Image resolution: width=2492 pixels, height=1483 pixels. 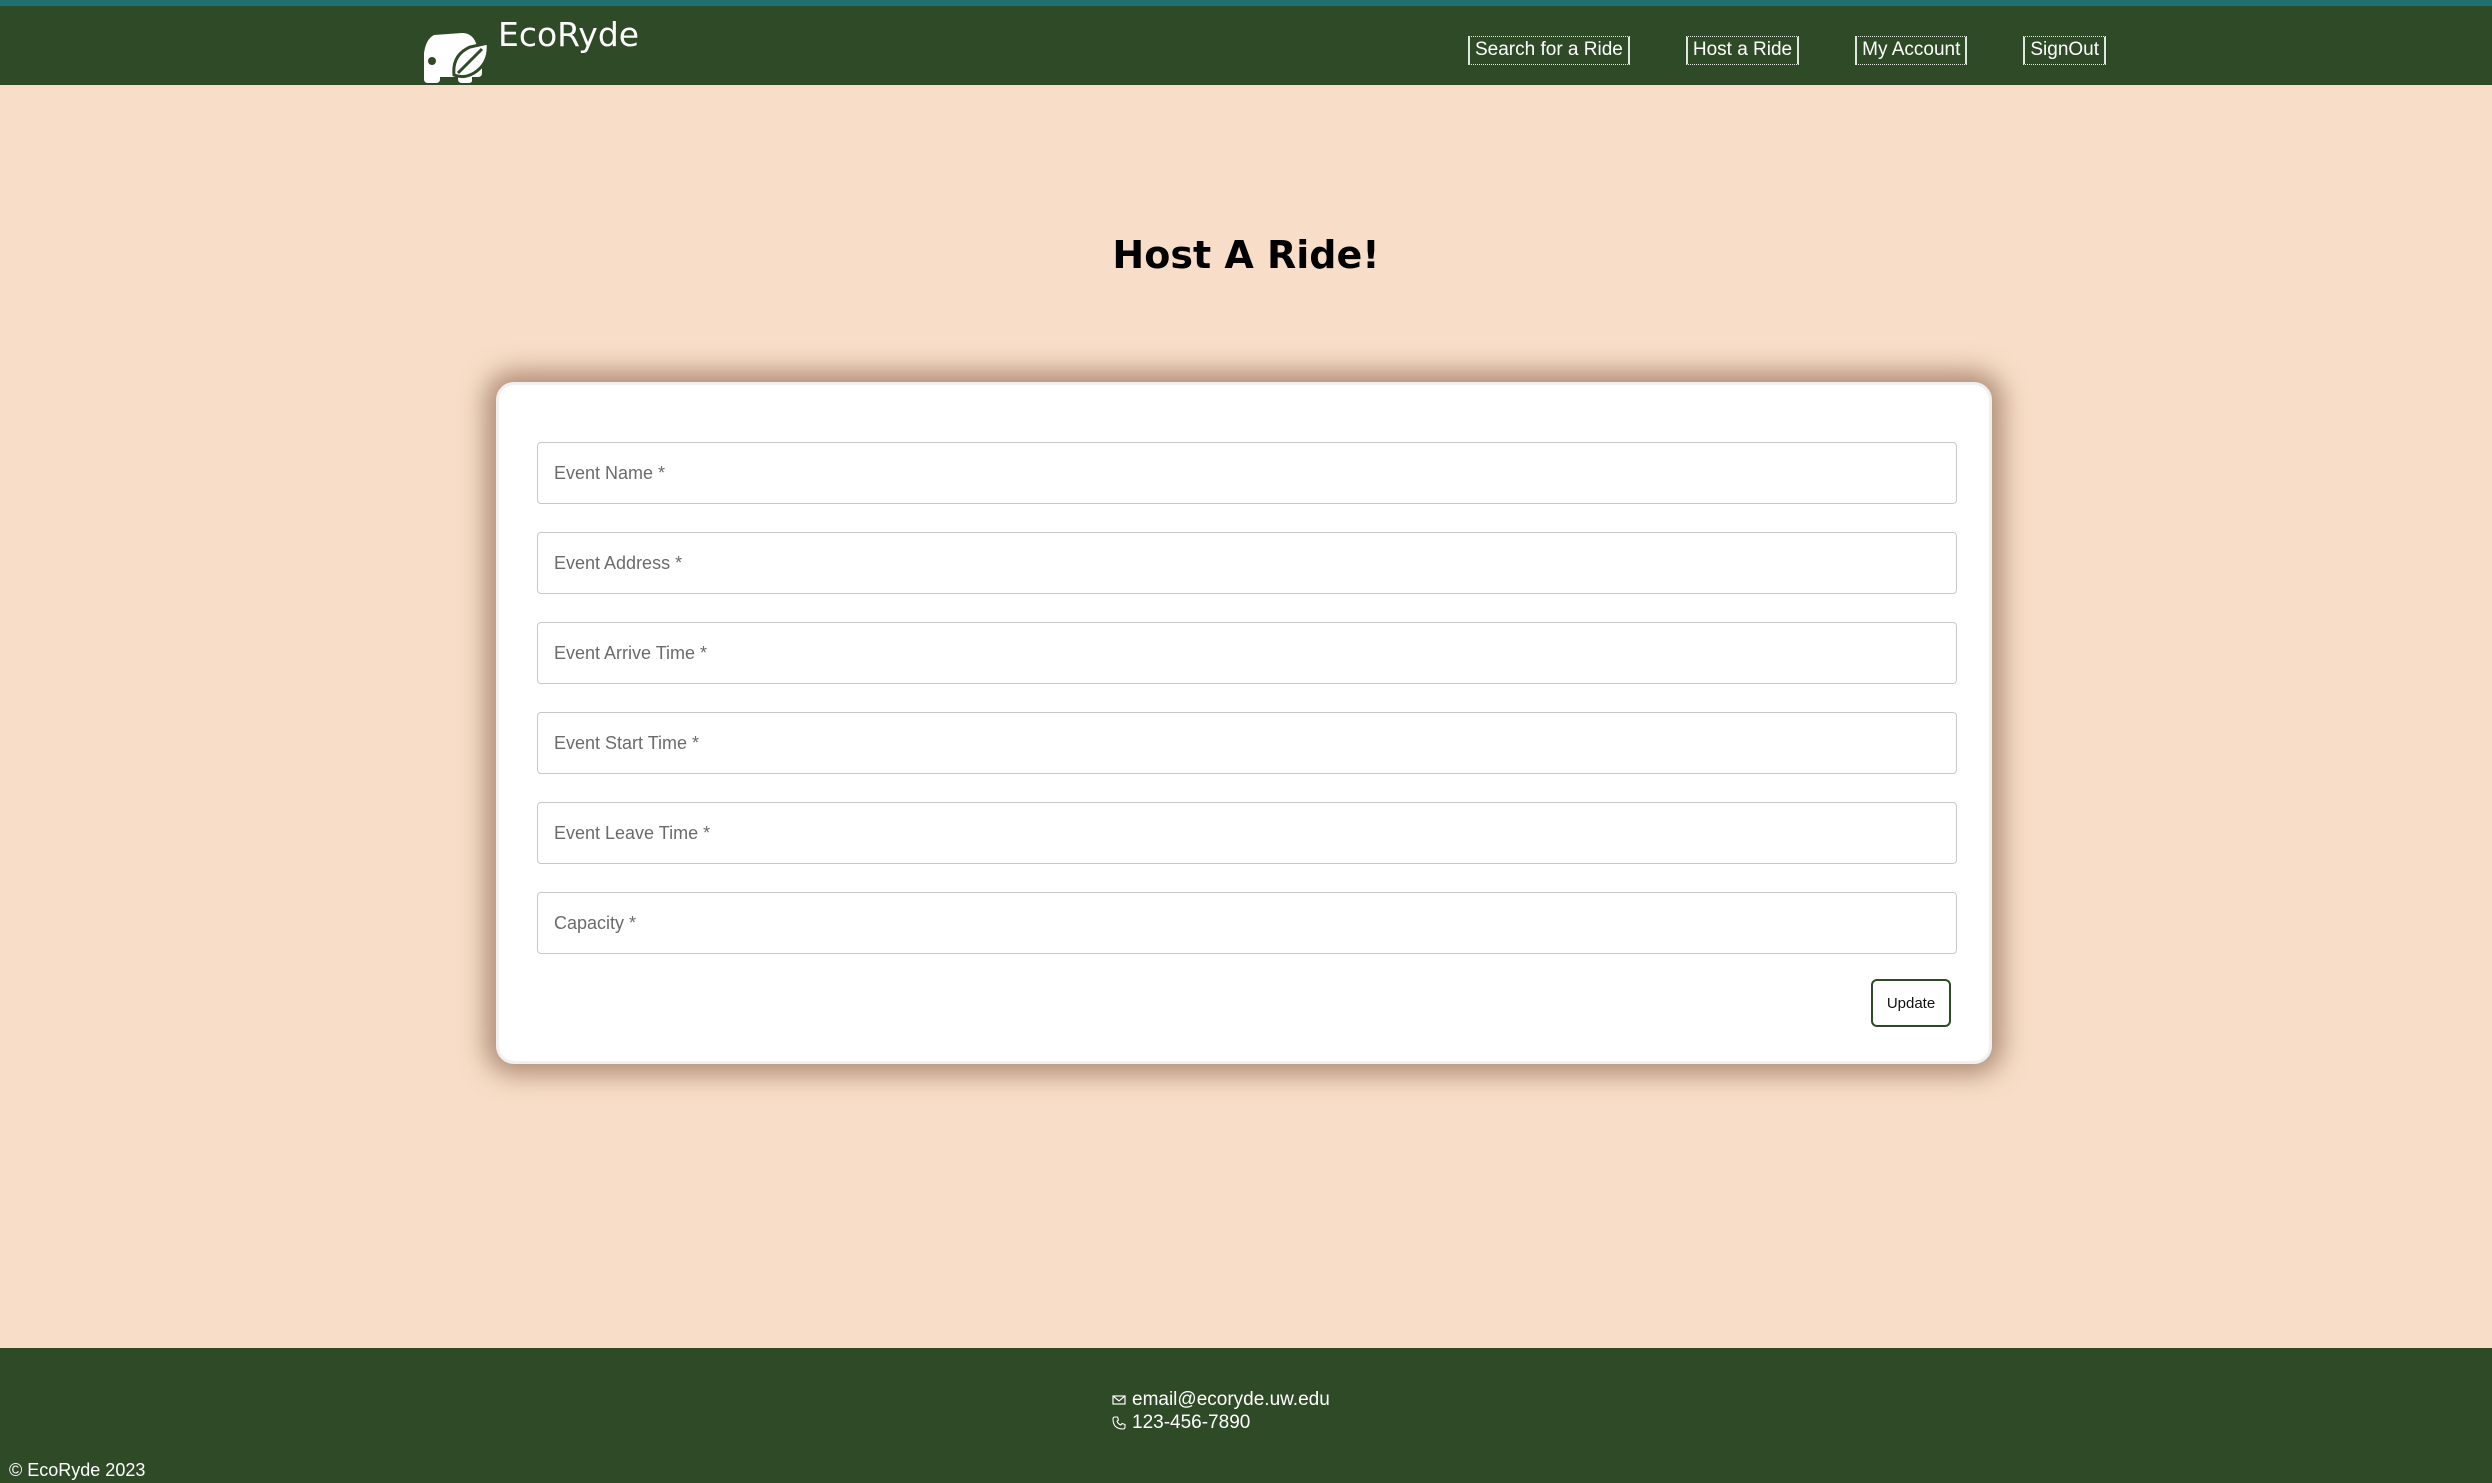 I want to click on phone-icon, so click(x=1119, y=1422).